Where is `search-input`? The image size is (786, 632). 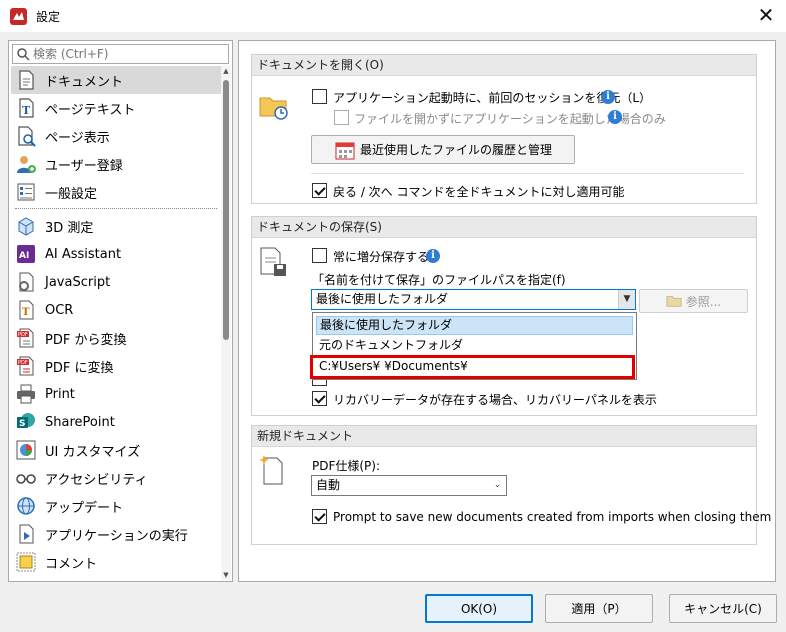
search-input is located at coordinates (128, 54).